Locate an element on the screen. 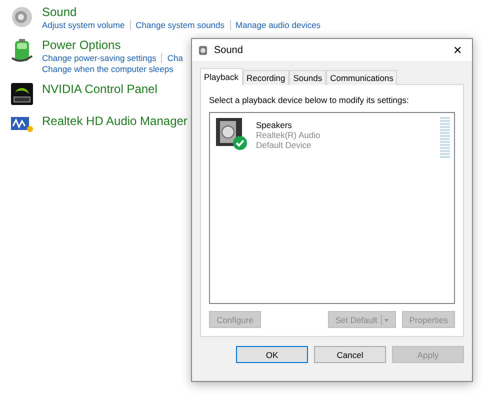 The height and width of the screenshot is (400, 500). task-link: Manage audio devices is located at coordinates (278, 25).